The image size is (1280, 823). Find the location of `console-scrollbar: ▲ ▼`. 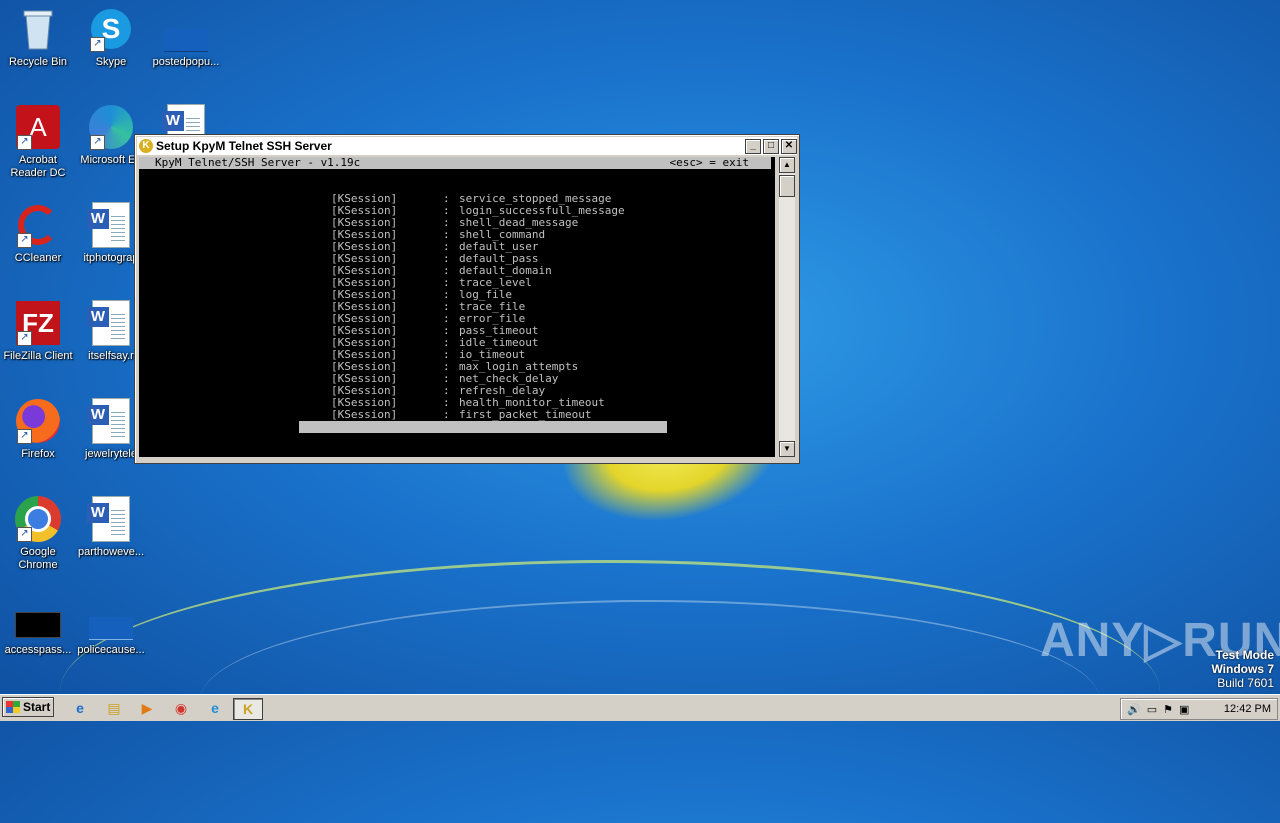

console-scrollbar: ▲ ▼ is located at coordinates (787, 307).